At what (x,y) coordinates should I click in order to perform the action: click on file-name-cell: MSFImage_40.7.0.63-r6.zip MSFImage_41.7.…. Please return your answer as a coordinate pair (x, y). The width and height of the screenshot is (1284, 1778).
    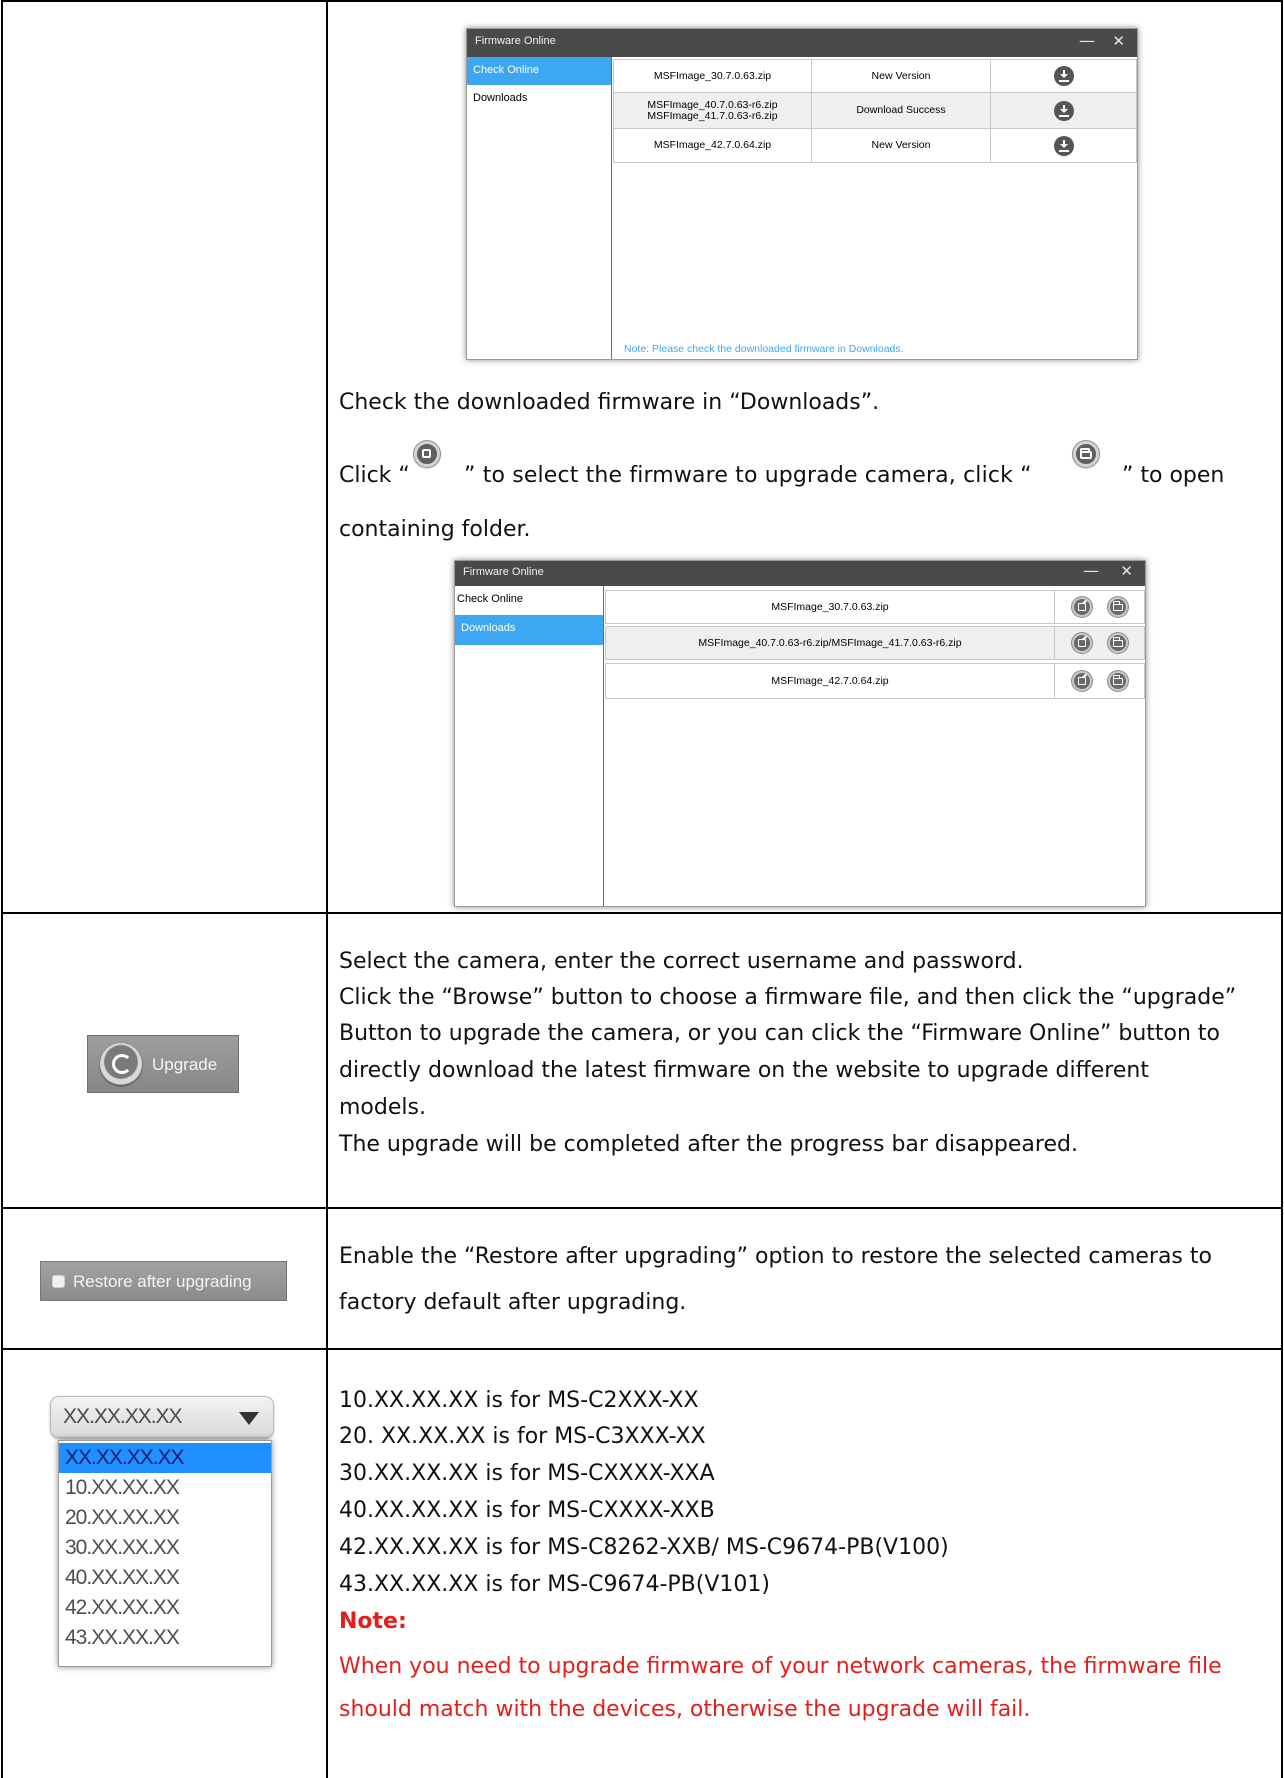
    Looking at the image, I should click on (712, 110).